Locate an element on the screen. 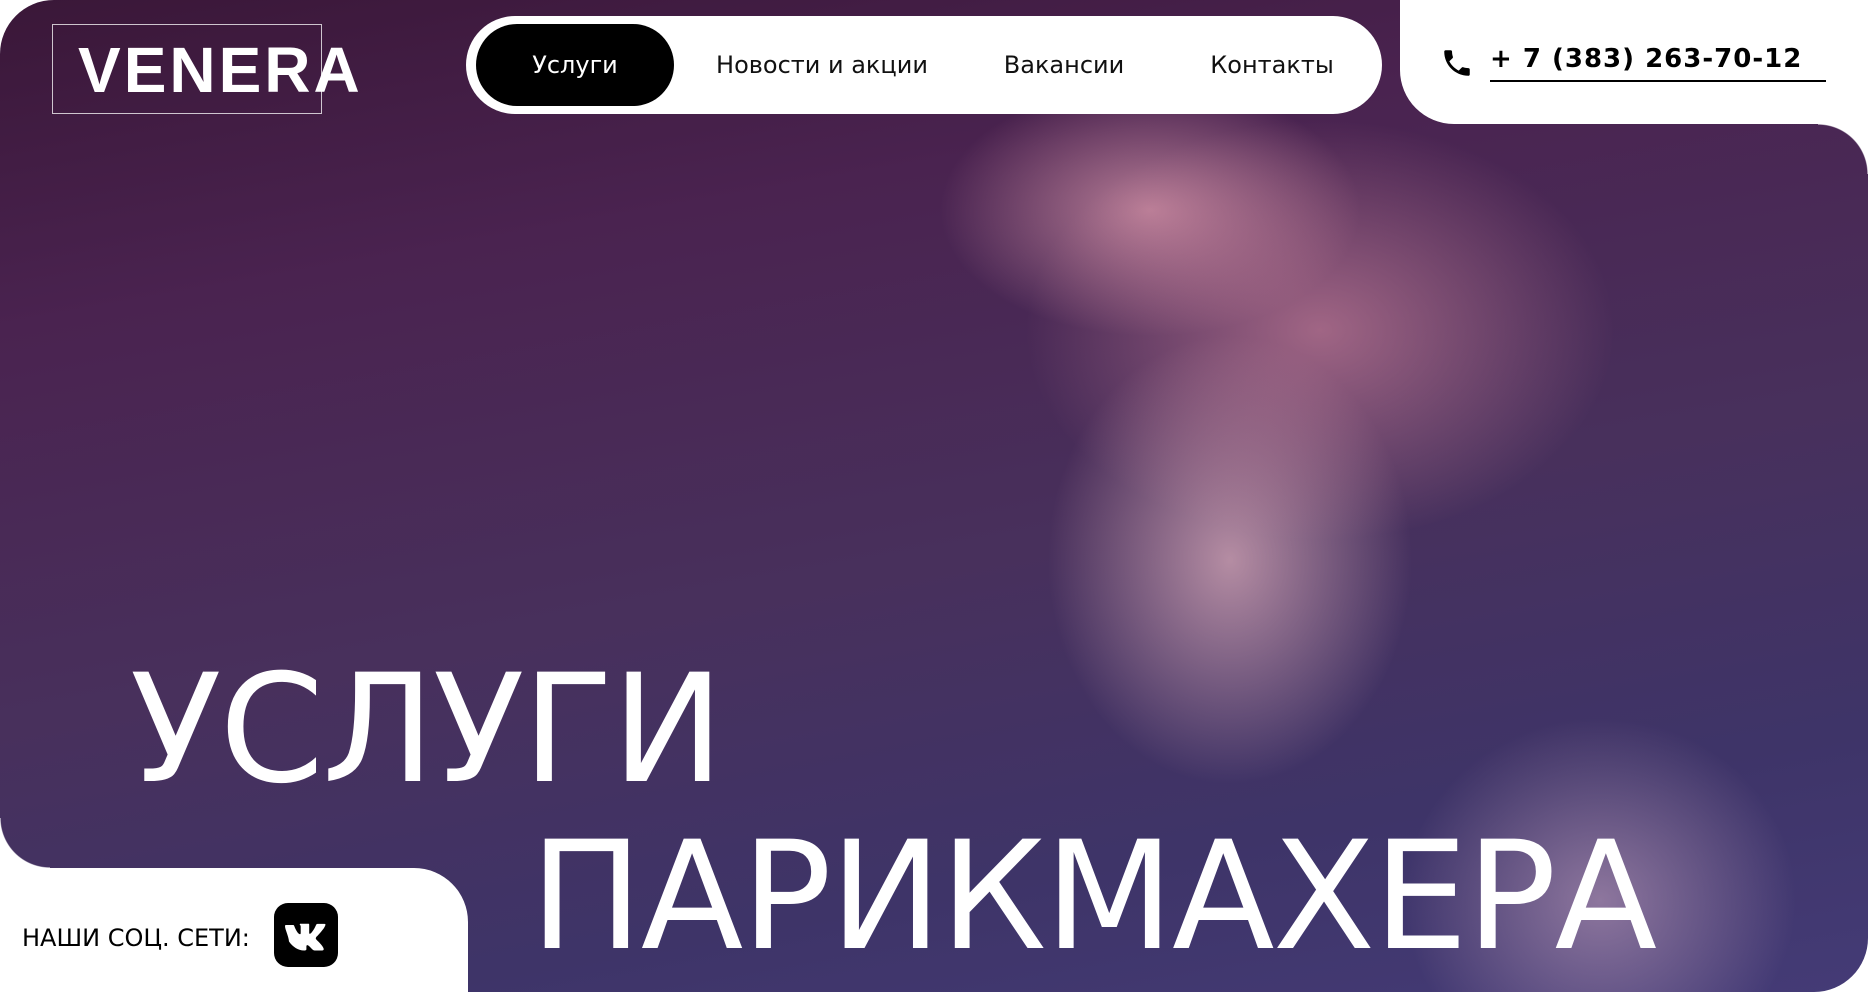 The height and width of the screenshot is (992, 1868). phone-link: + 7 (383) 263-70-12 is located at coordinates (1646, 59).